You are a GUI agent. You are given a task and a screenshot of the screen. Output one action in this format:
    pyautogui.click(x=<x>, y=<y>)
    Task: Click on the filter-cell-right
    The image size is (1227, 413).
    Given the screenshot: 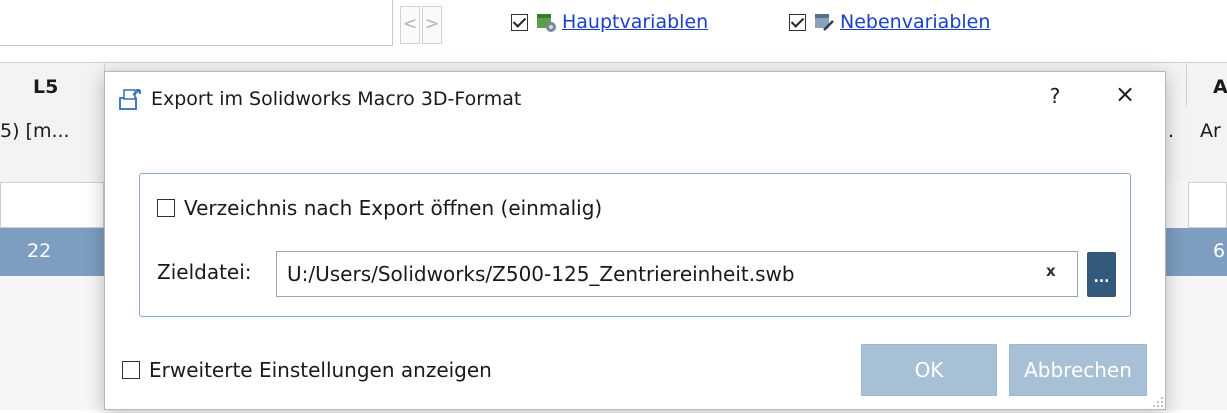 What is the action you would take?
    pyautogui.click(x=1207, y=205)
    